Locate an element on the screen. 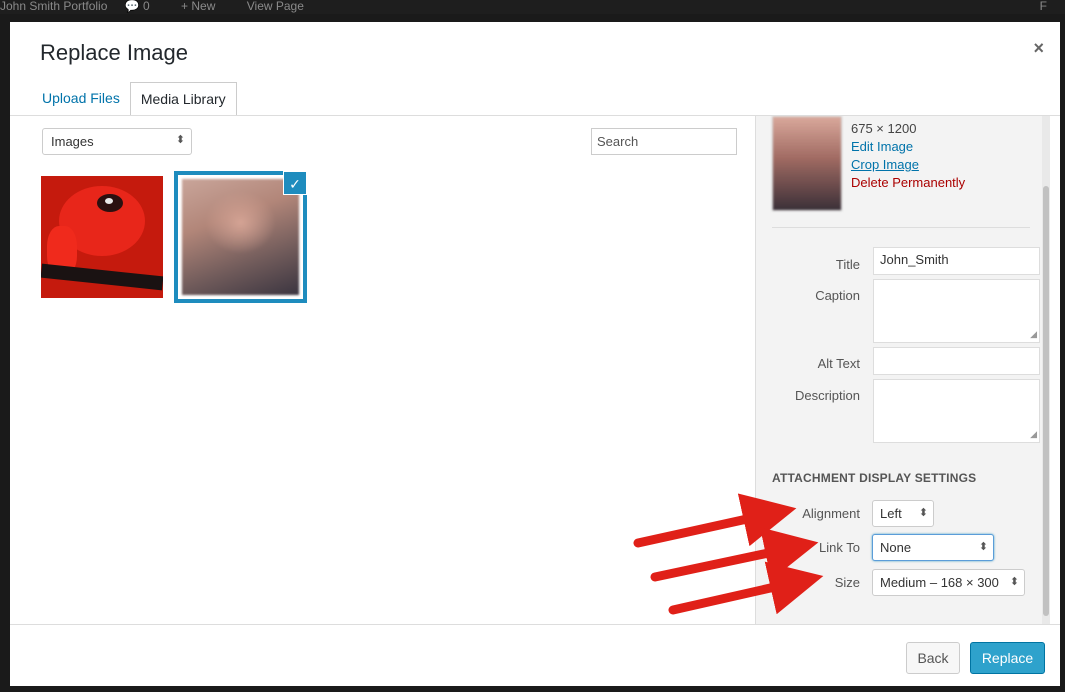 Image resolution: width=1065 pixels, height=692 pixels. adminbar-right: F is located at coordinates (1043, 6).